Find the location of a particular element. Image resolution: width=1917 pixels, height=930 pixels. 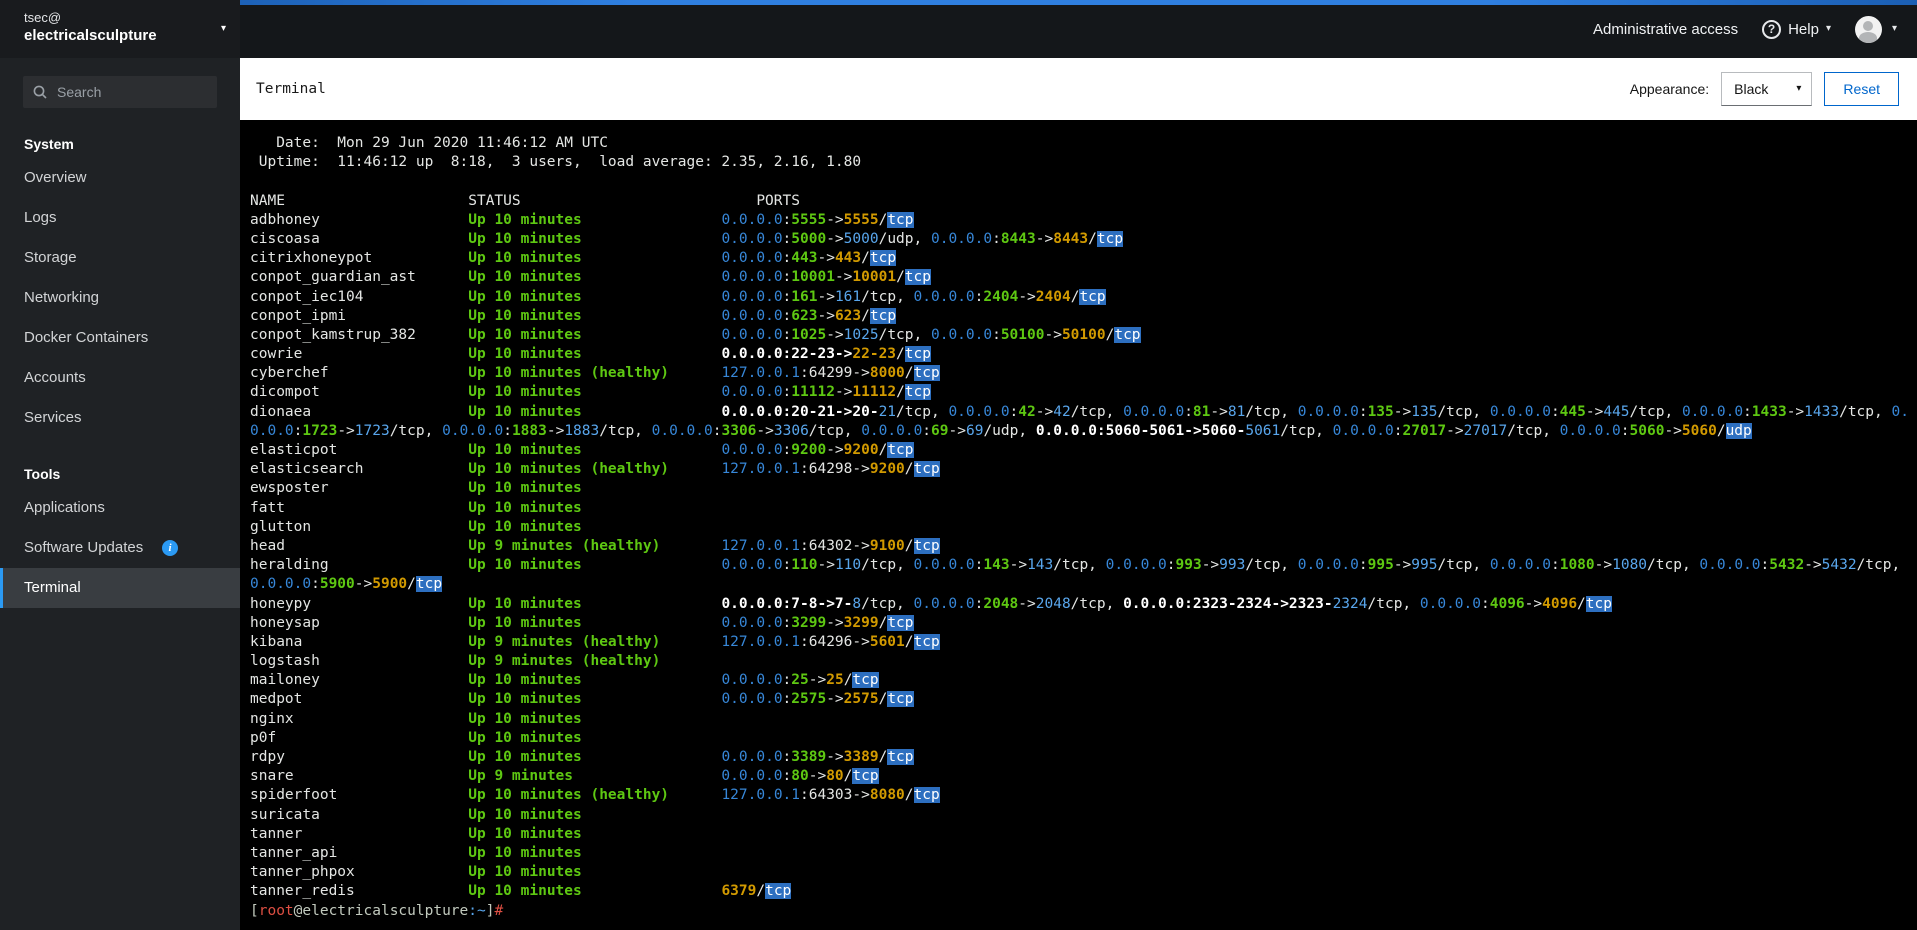

appearance-select: Black ▾ is located at coordinates (1767, 89).